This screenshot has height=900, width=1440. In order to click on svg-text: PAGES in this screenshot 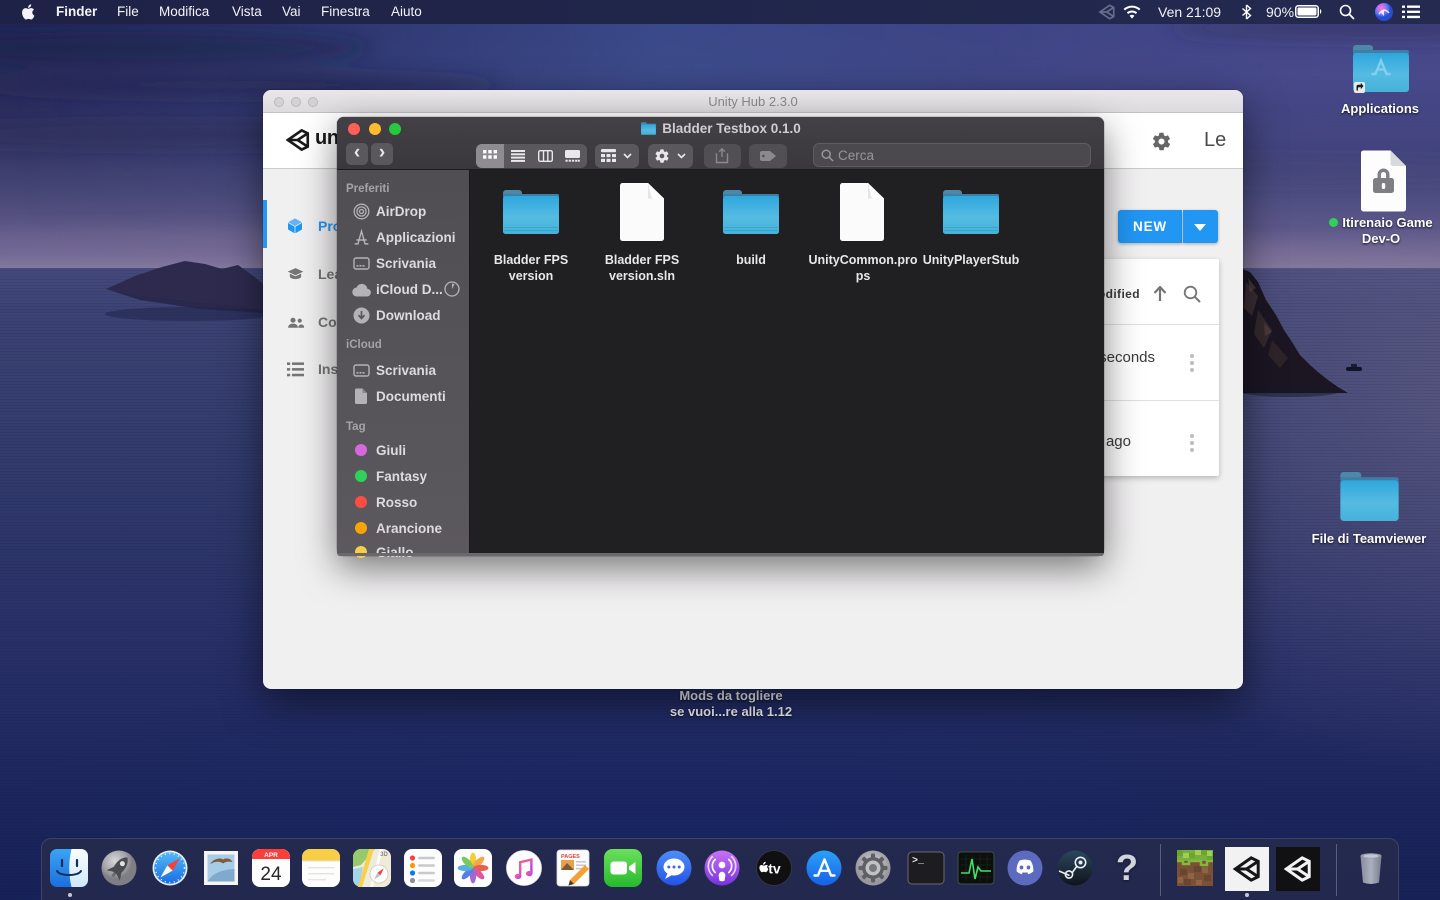, I will do `click(570, 857)`.